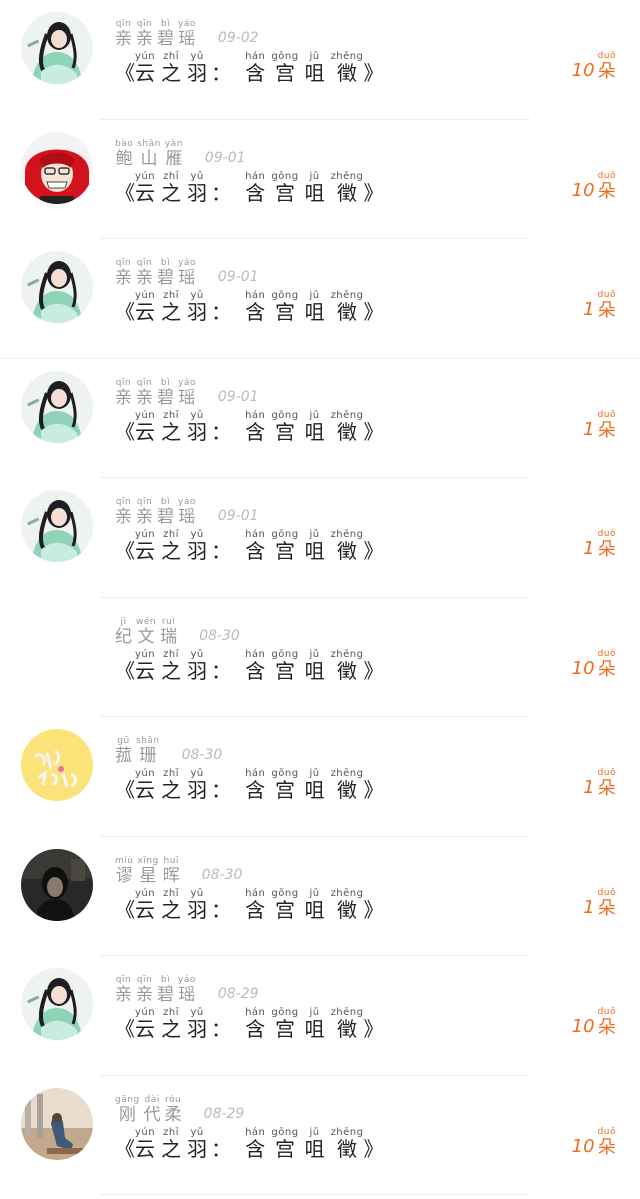 This screenshot has width=640, height=1199. What do you see at coordinates (347, 312) in the screenshot?
I see `gift-char-hanzi: 徵` at bounding box center [347, 312].